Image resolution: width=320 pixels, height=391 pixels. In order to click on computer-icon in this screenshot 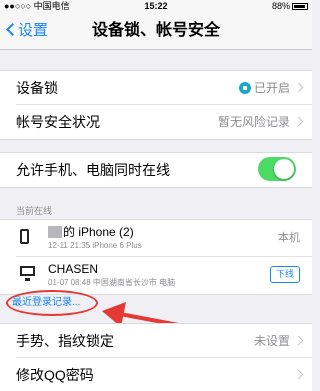, I will do `click(27, 273)`.